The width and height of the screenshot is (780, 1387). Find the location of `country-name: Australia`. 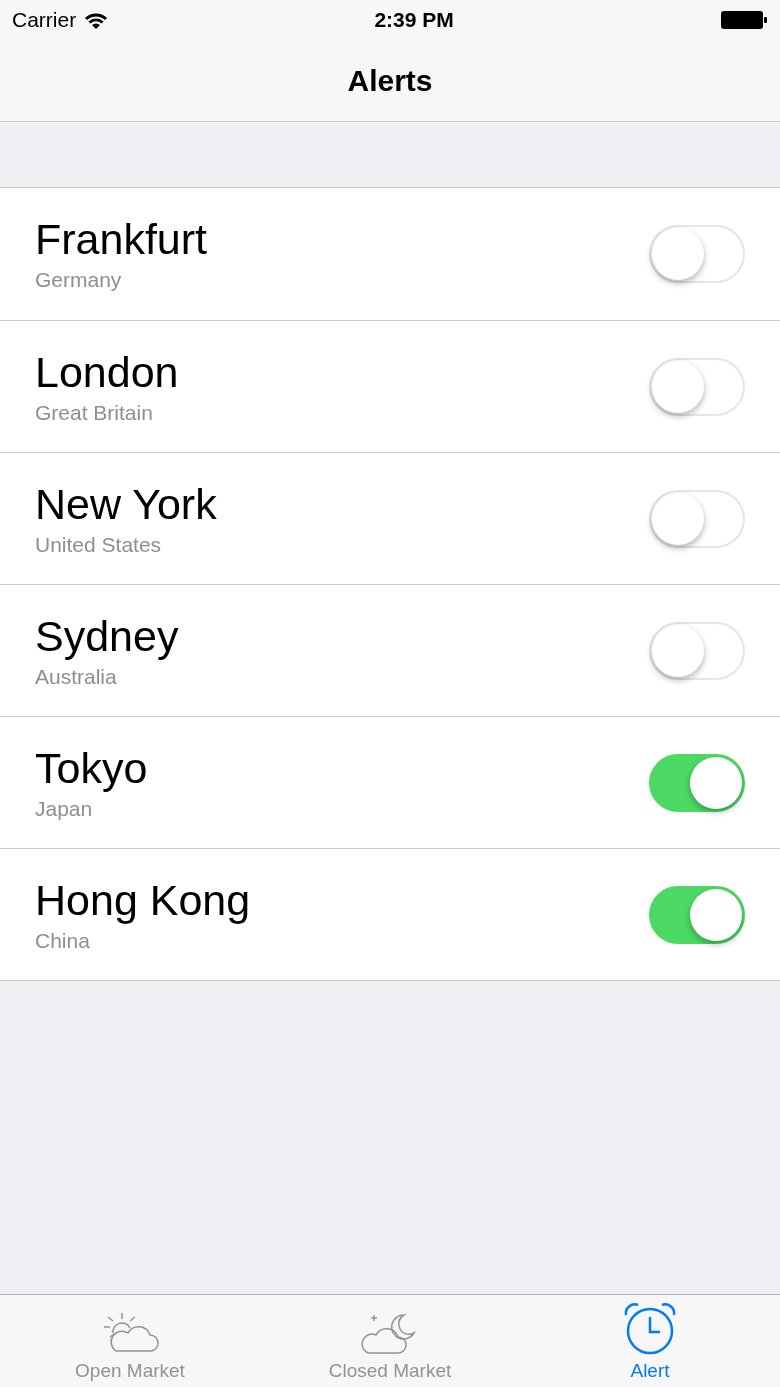

country-name: Australia is located at coordinates (76, 676).